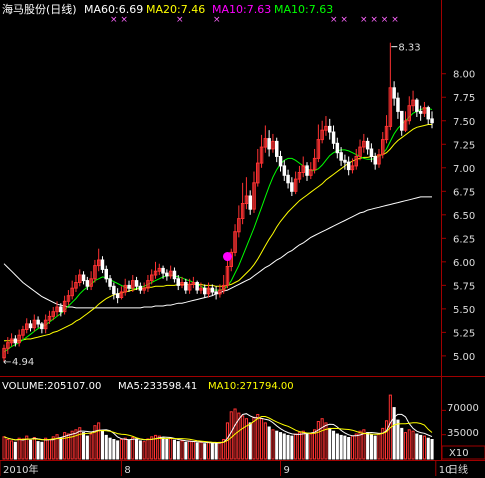 The width and height of the screenshot is (485, 478). Describe the element at coordinates (464, 75) in the screenshot. I see `price-tick-label: 8.00` at that location.